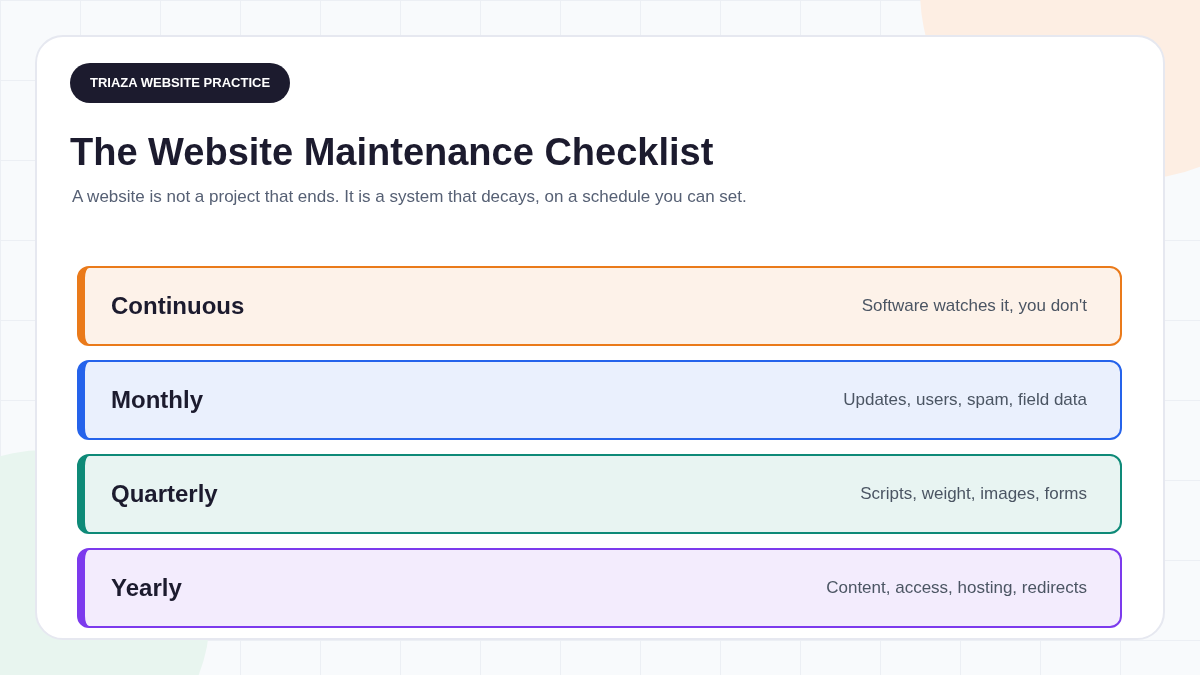 The image size is (1200, 675). Describe the element at coordinates (973, 493) in the screenshot. I see `row-note: Scripts, weight, images, forms` at that location.